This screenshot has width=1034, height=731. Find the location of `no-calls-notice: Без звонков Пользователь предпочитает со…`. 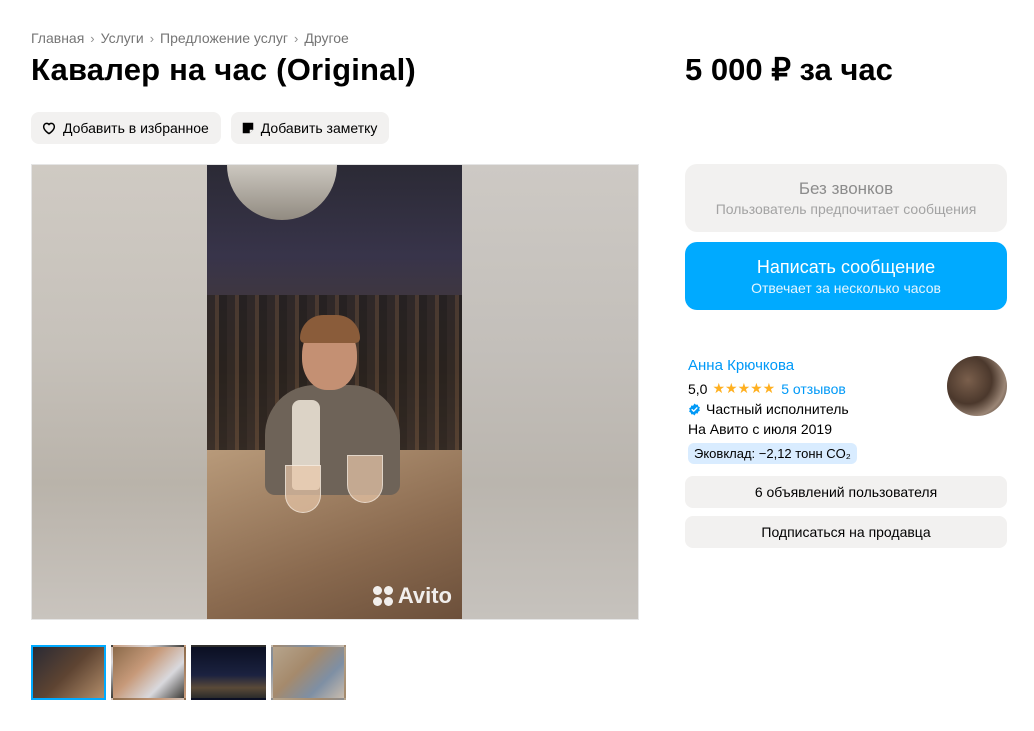

no-calls-notice: Без звонков Пользователь предпочитает со… is located at coordinates (846, 198).